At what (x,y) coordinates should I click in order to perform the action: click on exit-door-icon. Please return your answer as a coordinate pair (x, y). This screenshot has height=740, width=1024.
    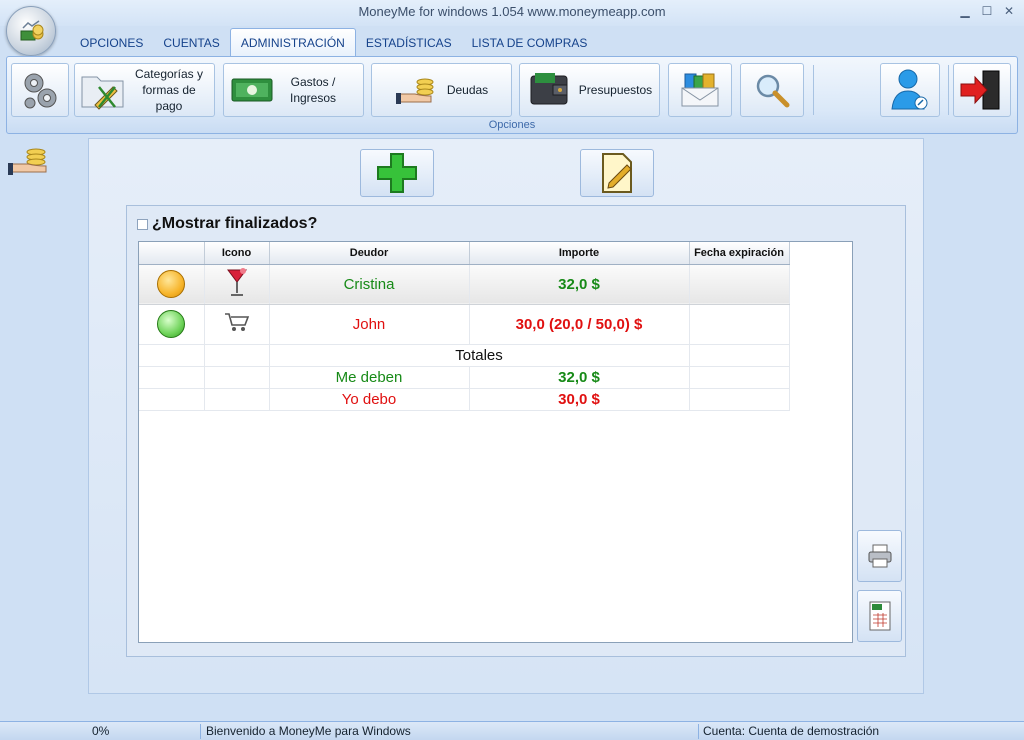
    Looking at the image, I should click on (980, 90).